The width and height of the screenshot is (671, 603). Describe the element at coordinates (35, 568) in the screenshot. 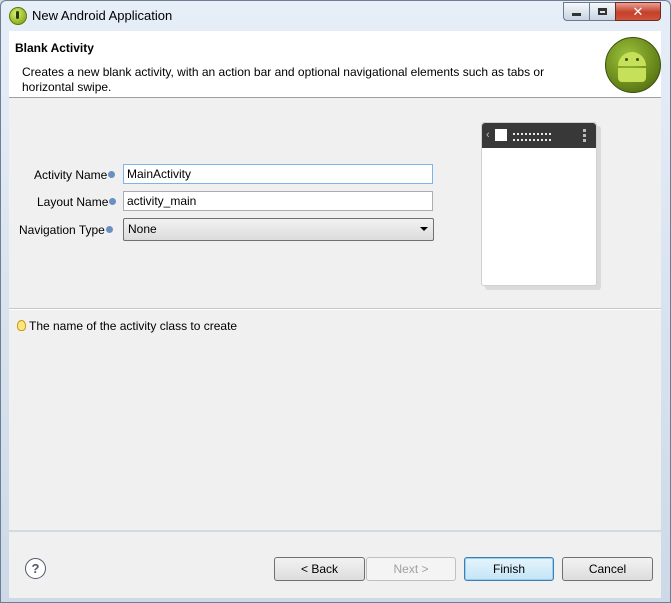

I see `help-icon: ?` at that location.